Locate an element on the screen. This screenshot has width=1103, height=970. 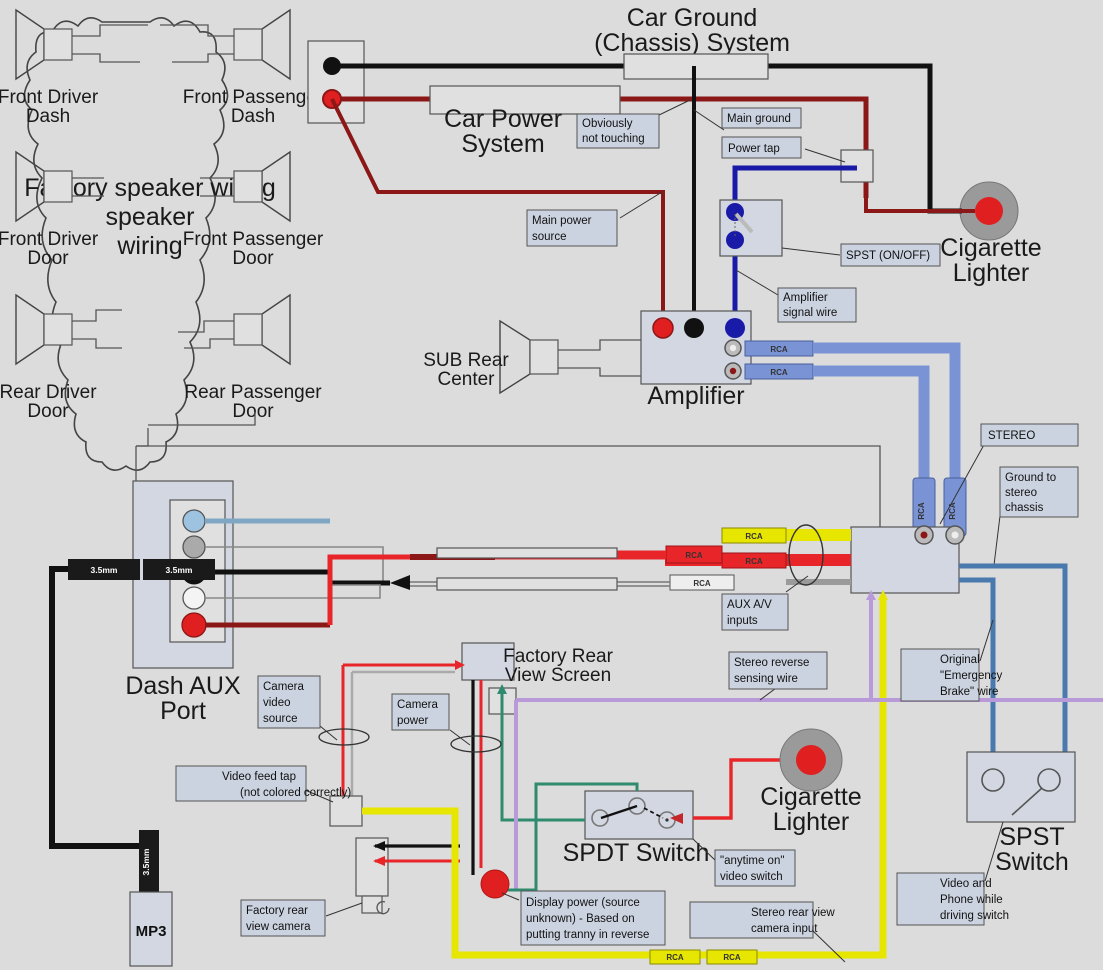
aux-rca-red-mid: RCA is located at coordinates (694, 554).